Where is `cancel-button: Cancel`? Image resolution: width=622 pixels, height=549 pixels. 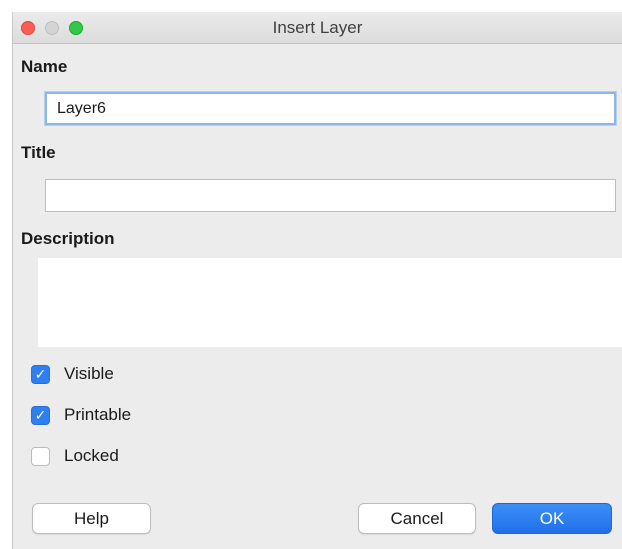
cancel-button: Cancel is located at coordinates (417, 518).